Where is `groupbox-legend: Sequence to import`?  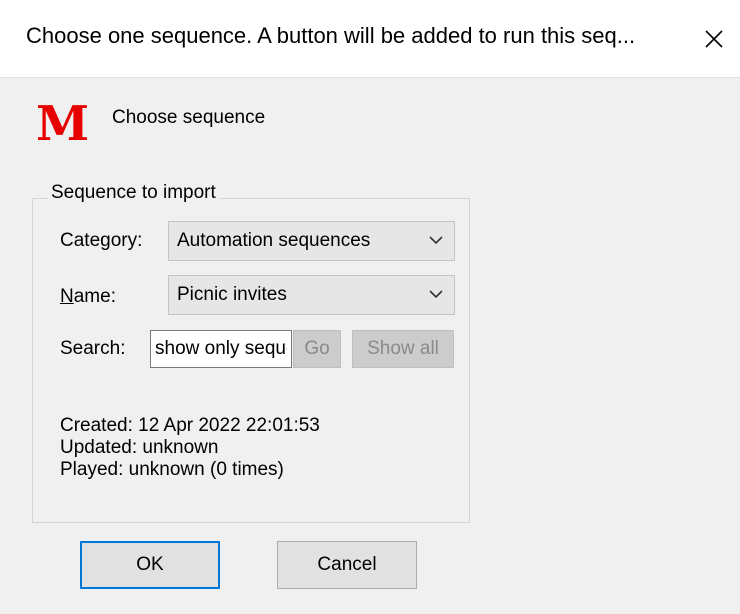
groupbox-legend: Sequence to import is located at coordinates (133, 193).